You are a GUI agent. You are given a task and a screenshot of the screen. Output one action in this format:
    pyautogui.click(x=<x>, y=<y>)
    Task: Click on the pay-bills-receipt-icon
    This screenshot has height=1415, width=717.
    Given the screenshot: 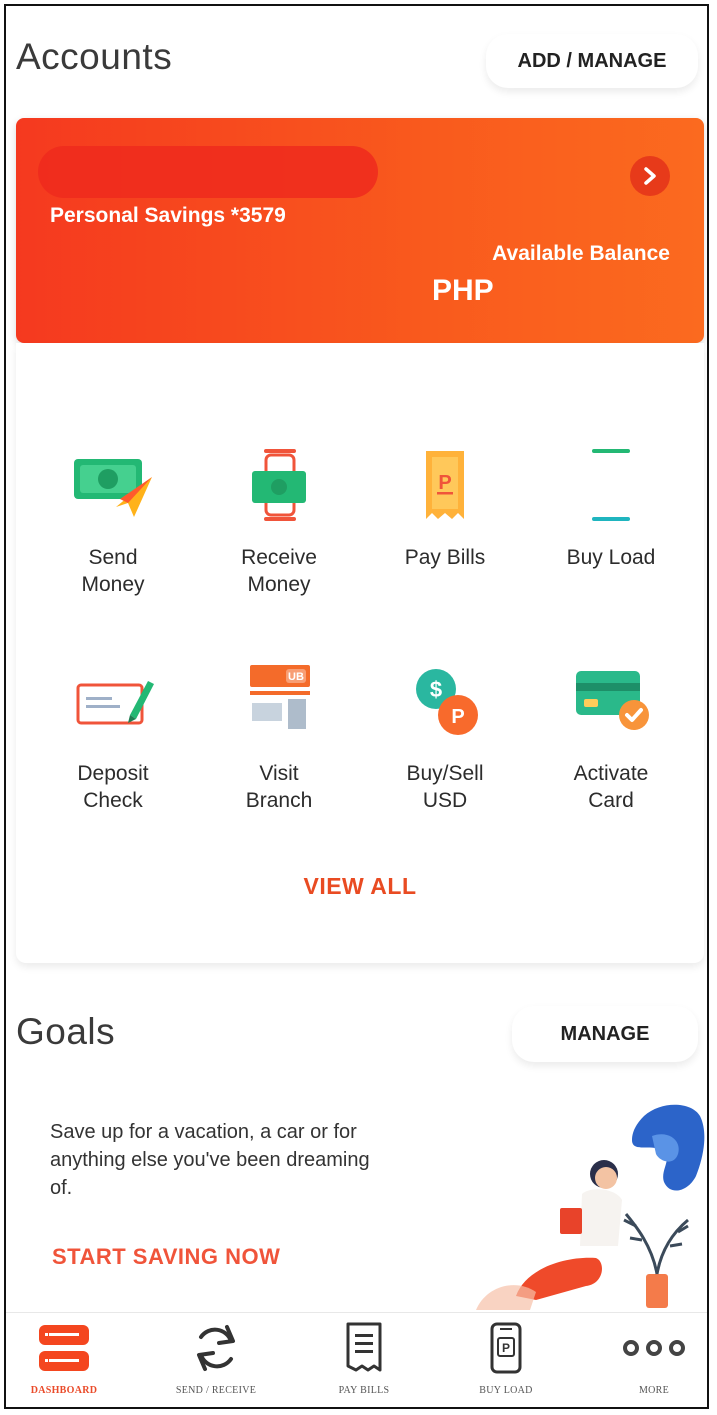 What is the action you would take?
    pyautogui.click(x=364, y=1347)
    